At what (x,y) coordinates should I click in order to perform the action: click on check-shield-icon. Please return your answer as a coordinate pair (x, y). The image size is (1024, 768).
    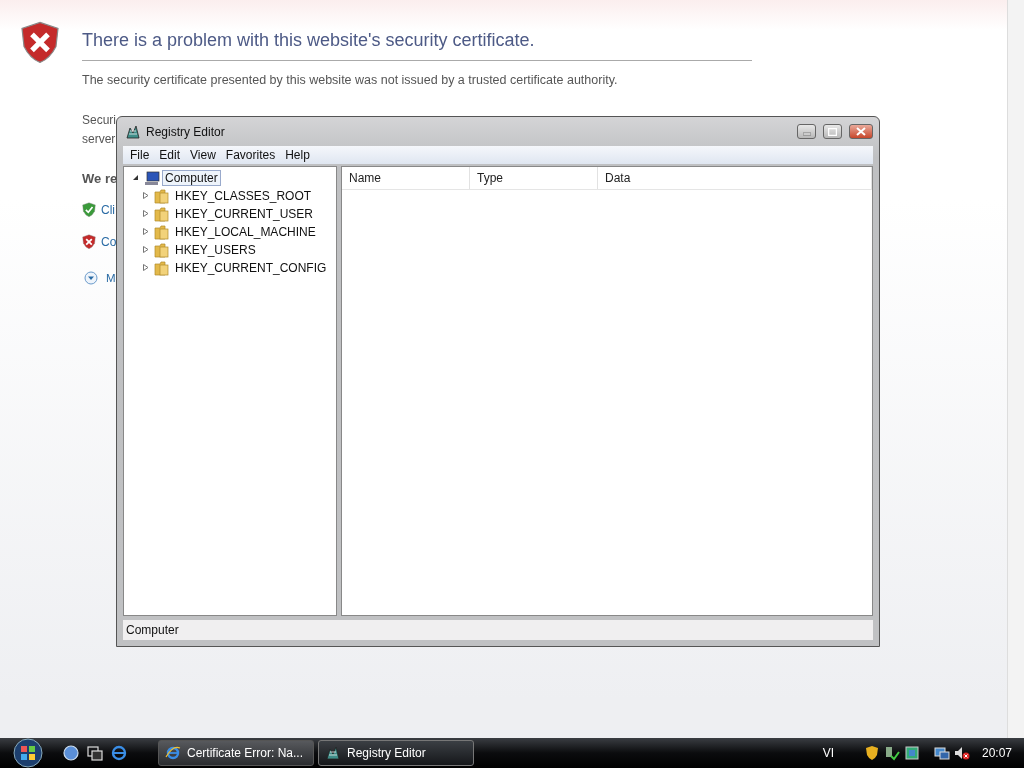
    Looking at the image, I should click on (89, 210).